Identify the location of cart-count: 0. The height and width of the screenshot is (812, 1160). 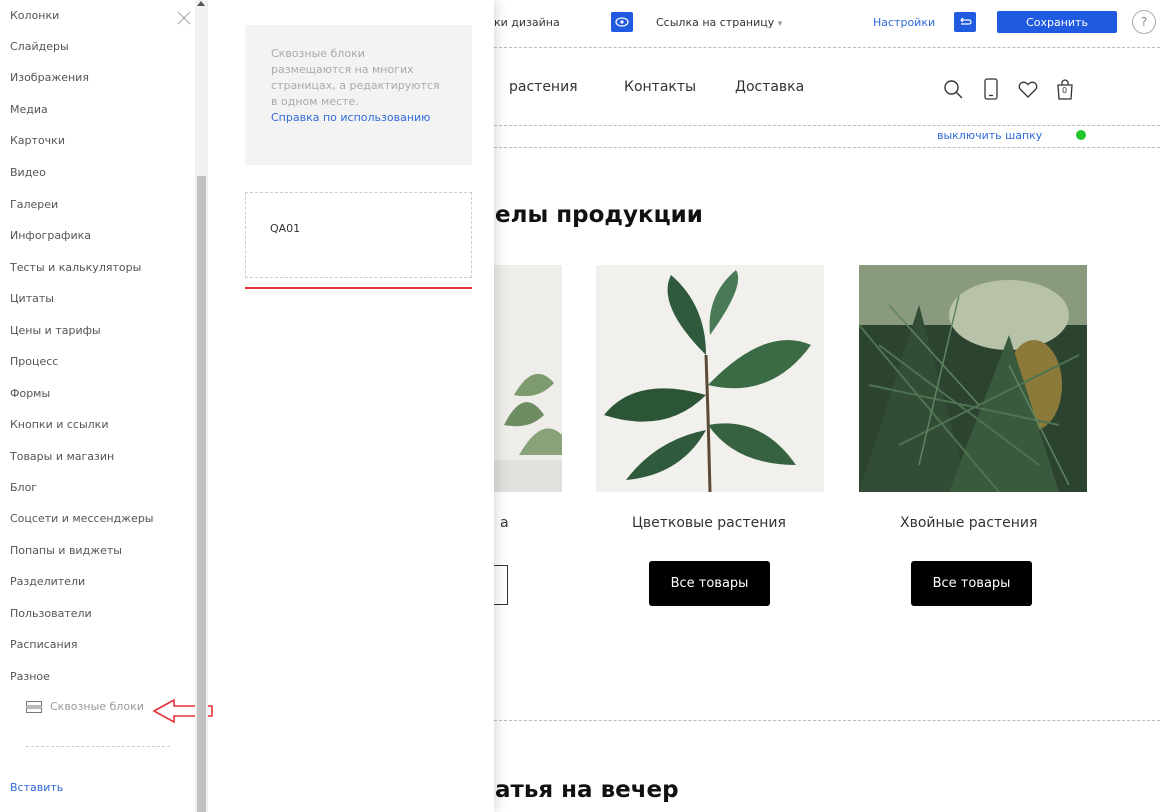
(1065, 90).